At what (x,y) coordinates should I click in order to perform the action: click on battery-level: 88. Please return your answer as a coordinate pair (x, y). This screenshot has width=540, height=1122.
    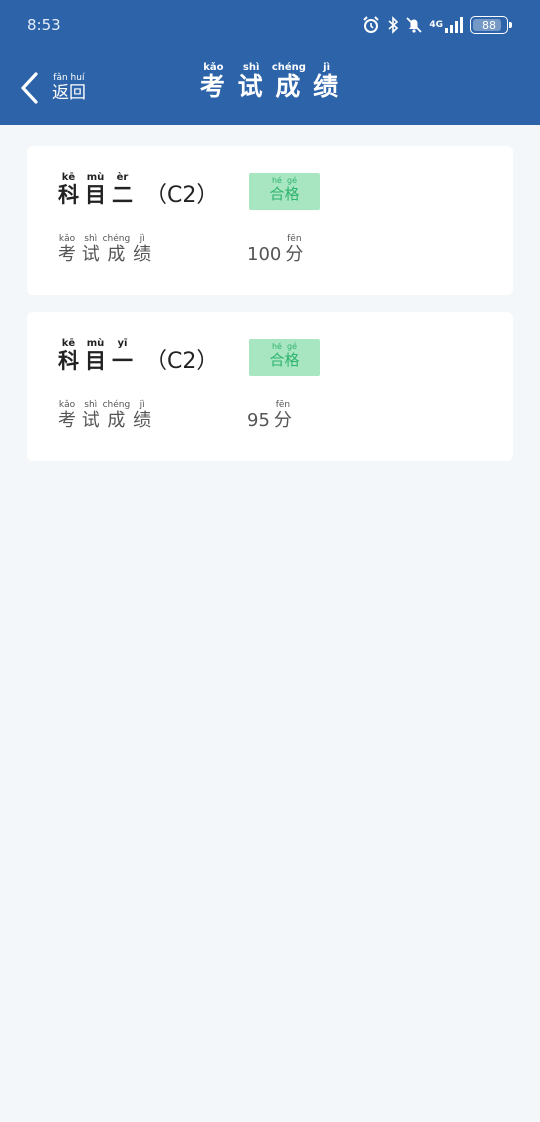
    Looking at the image, I should click on (489, 25).